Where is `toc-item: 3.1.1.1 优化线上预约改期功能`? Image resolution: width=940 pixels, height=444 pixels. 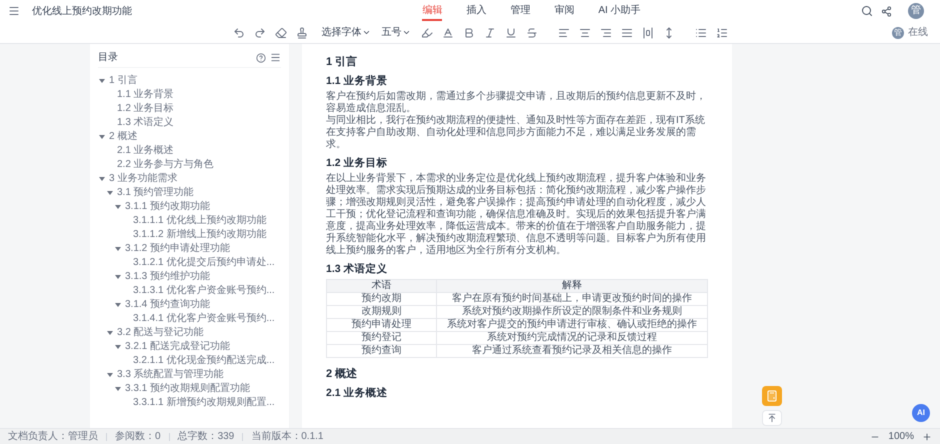
toc-item: 3.1.1.1 优化线上预约改期功能 is located at coordinates (199, 221).